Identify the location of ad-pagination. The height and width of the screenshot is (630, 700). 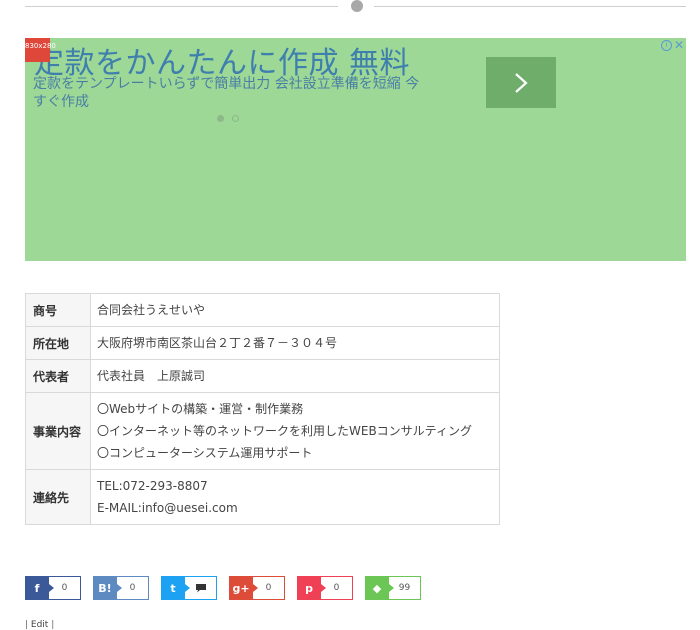
(228, 118).